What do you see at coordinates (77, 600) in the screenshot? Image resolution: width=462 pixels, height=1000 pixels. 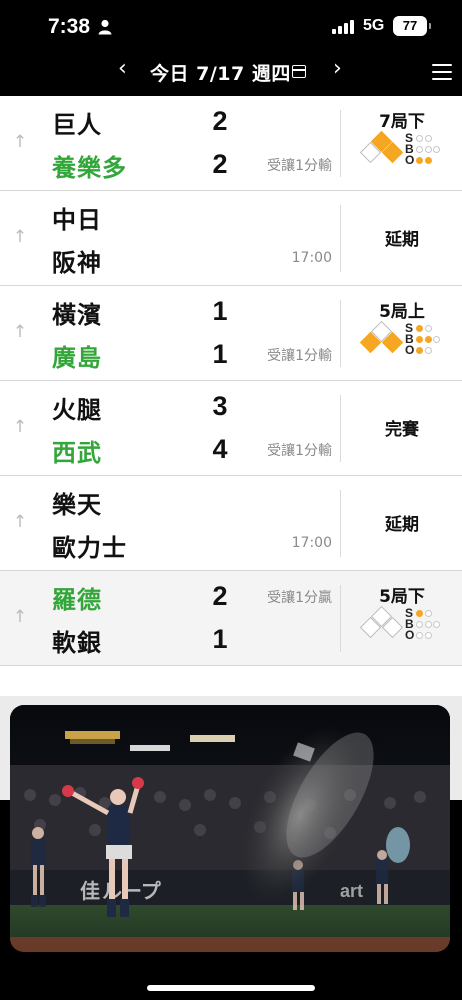 I see `away-team-name: 羅德` at bounding box center [77, 600].